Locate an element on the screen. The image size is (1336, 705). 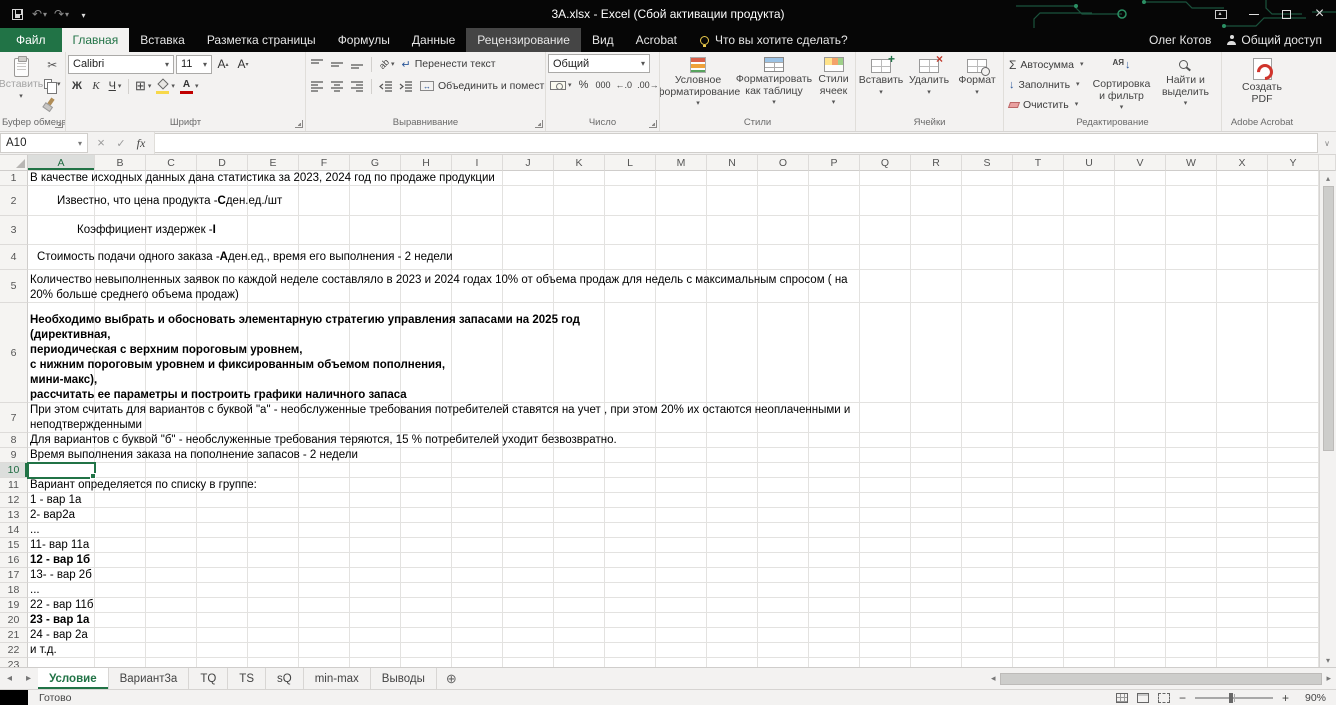
cell-P1 is located at coordinates (834, 178).